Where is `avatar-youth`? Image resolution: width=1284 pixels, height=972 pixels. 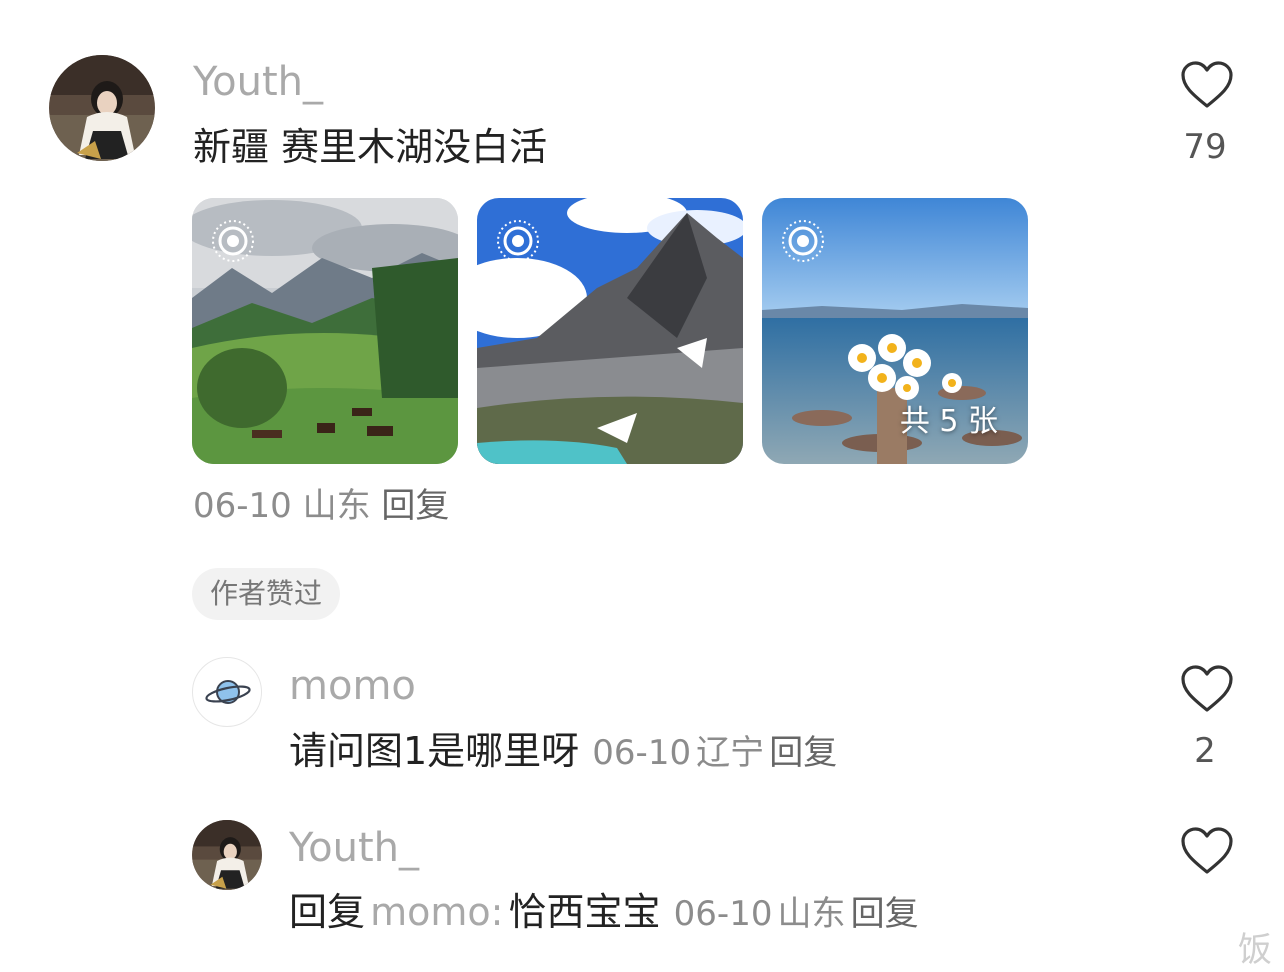 avatar-youth is located at coordinates (102, 108).